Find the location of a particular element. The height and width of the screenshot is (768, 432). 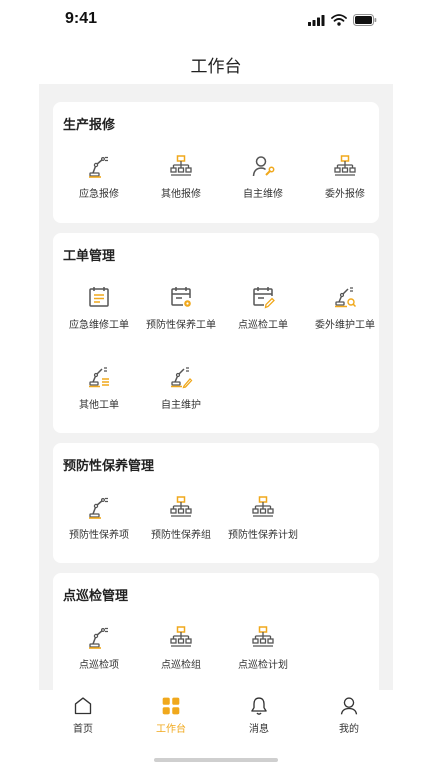

menu-item: 委外维护工单 is located at coordinates (345, 315).